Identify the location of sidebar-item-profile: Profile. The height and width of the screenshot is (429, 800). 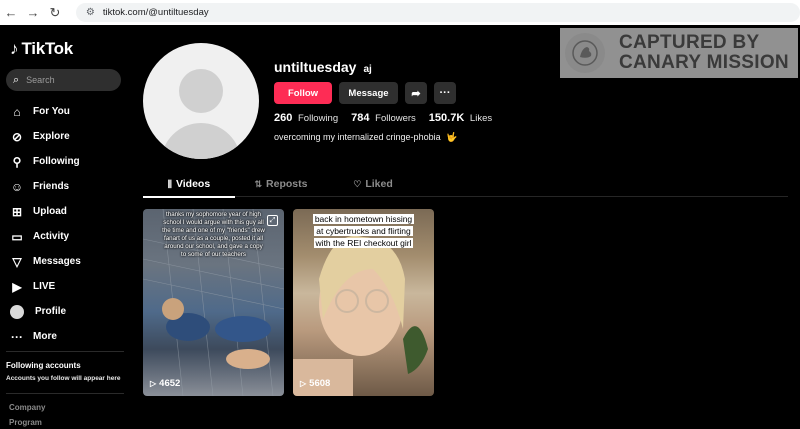
(44, 311).